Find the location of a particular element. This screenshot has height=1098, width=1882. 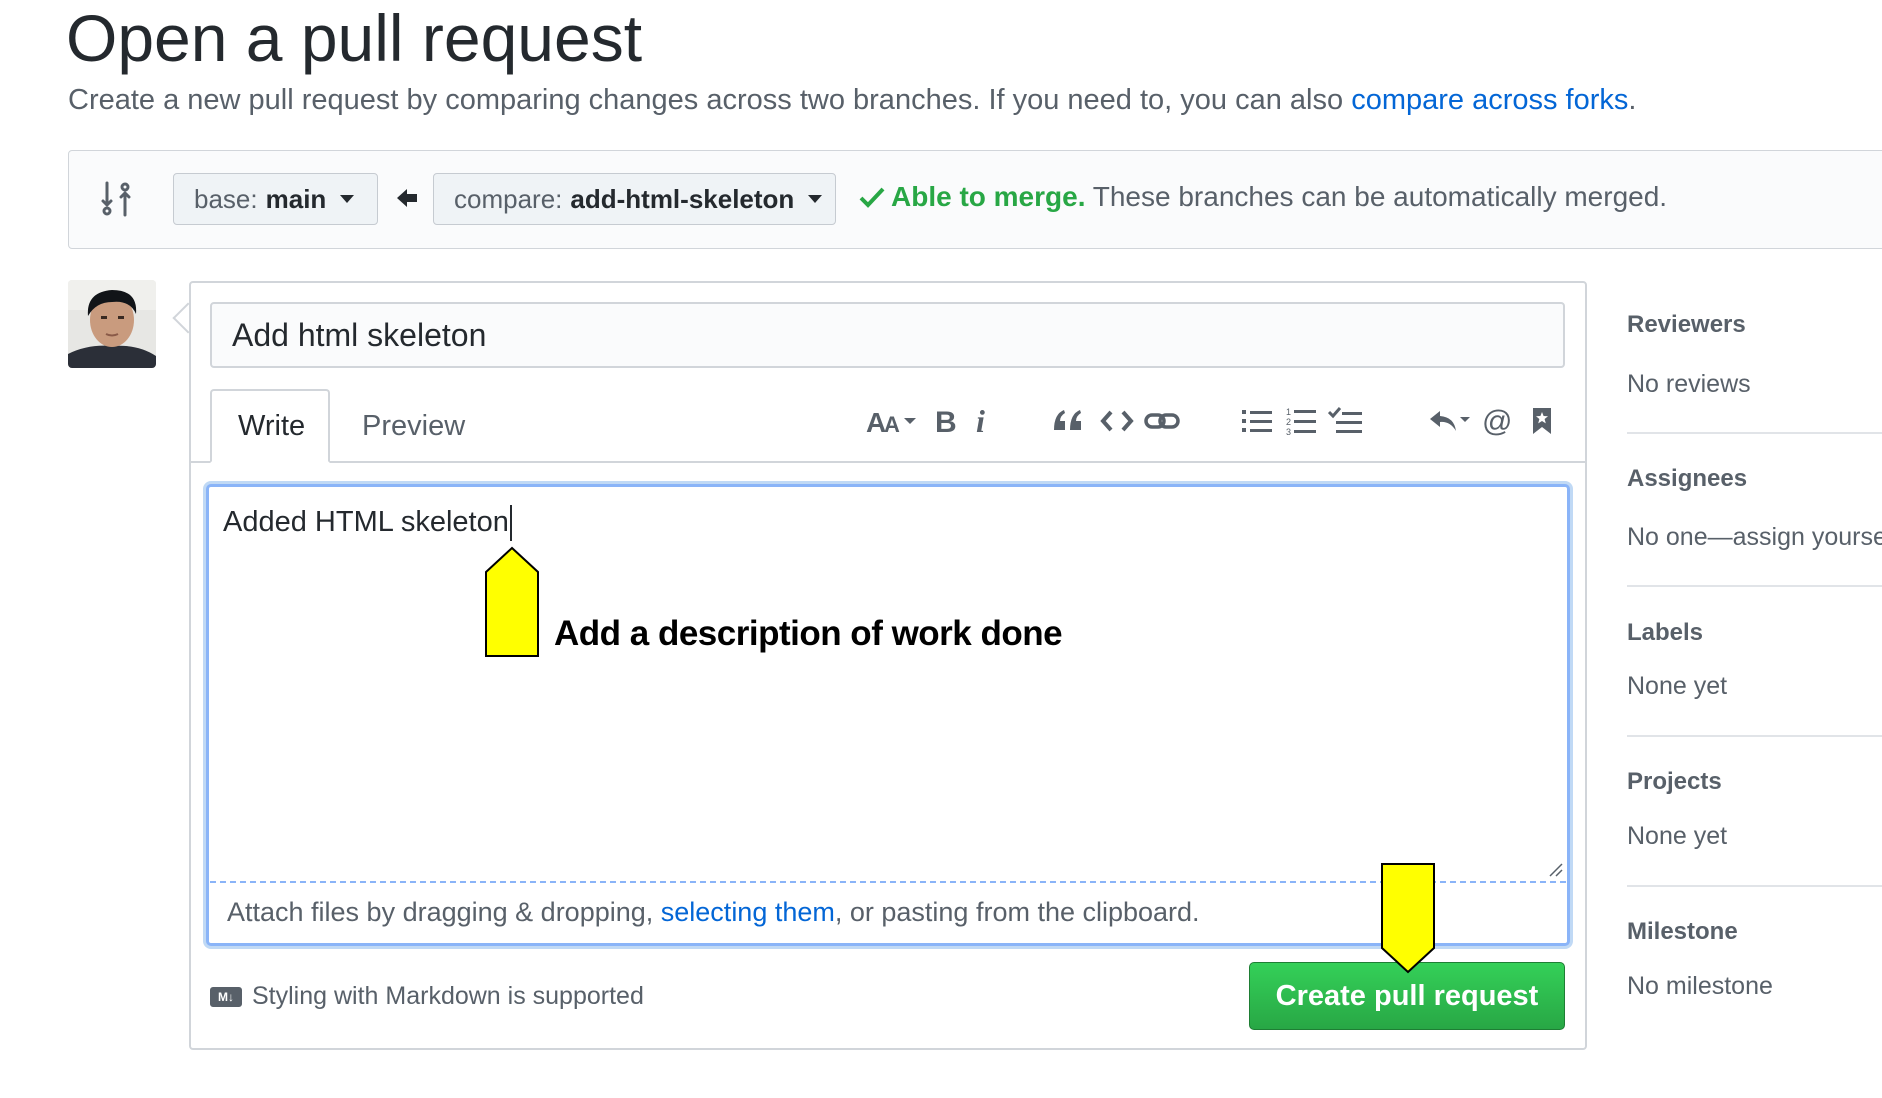

compare-branch-select: compare: add-html-skeleton is located at coordinates (634, 199).